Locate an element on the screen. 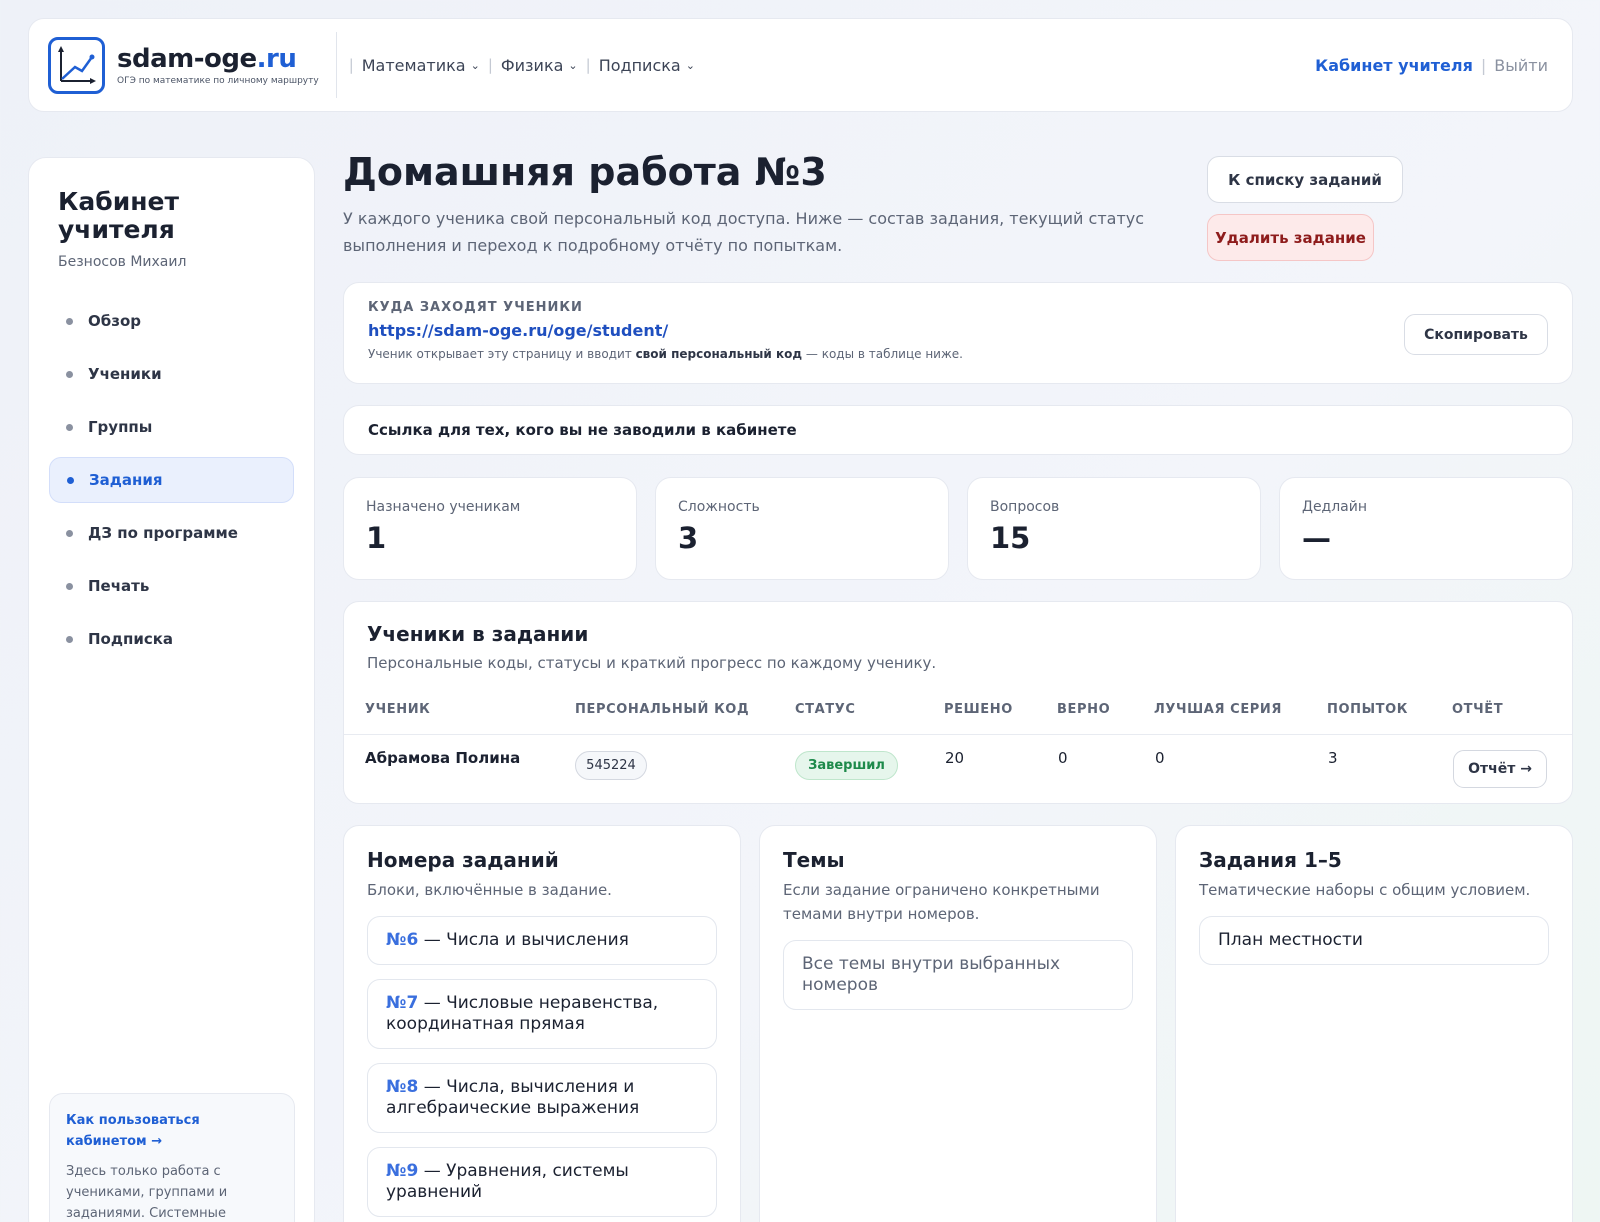 This screenshot has width=1600, height=1222. best-streak-count: 0 is located at coordinates (1160, 758).